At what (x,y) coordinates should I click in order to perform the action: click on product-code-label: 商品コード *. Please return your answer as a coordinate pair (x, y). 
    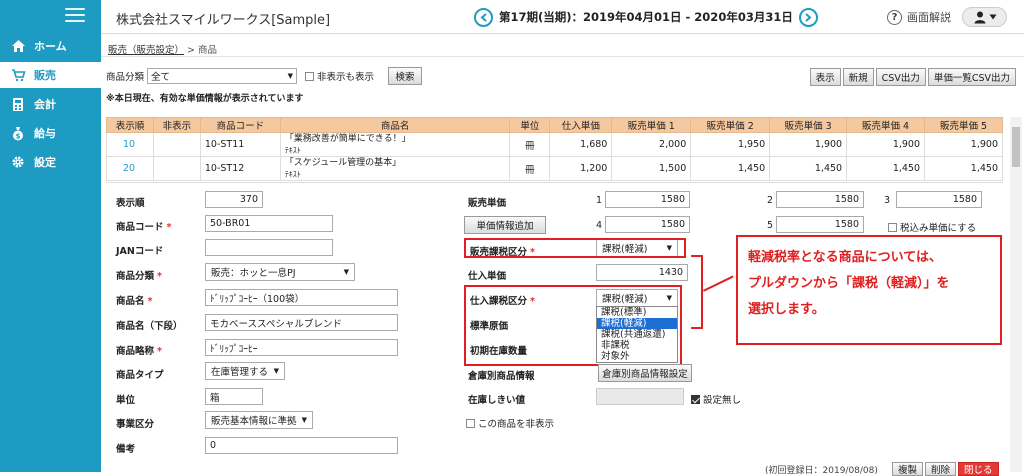
    Looking at the image, I should click on (143, 226).